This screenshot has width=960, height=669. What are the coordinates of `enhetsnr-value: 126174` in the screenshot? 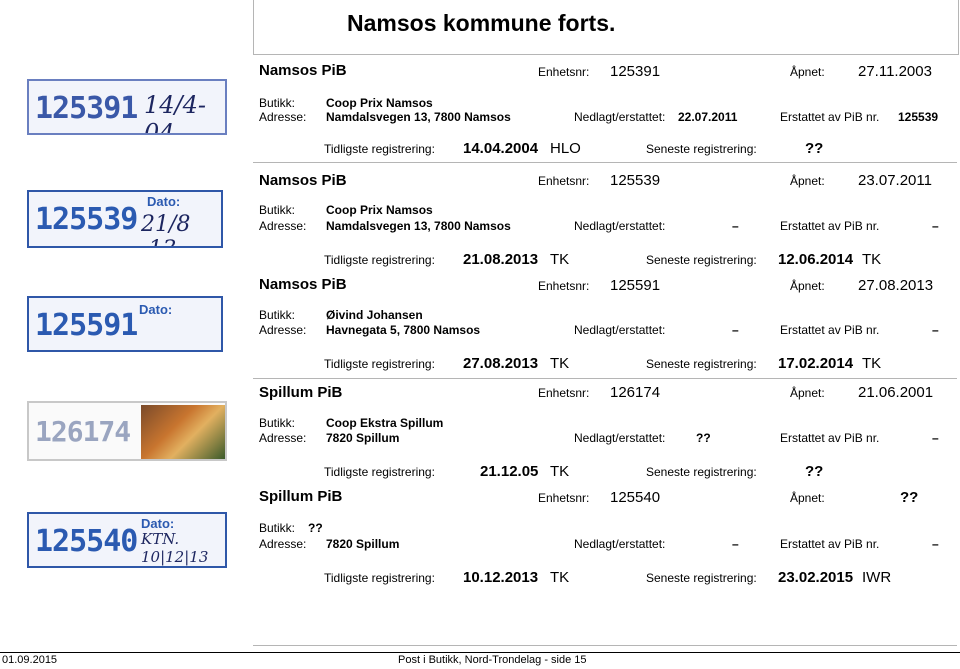 It's located at (635, 392).